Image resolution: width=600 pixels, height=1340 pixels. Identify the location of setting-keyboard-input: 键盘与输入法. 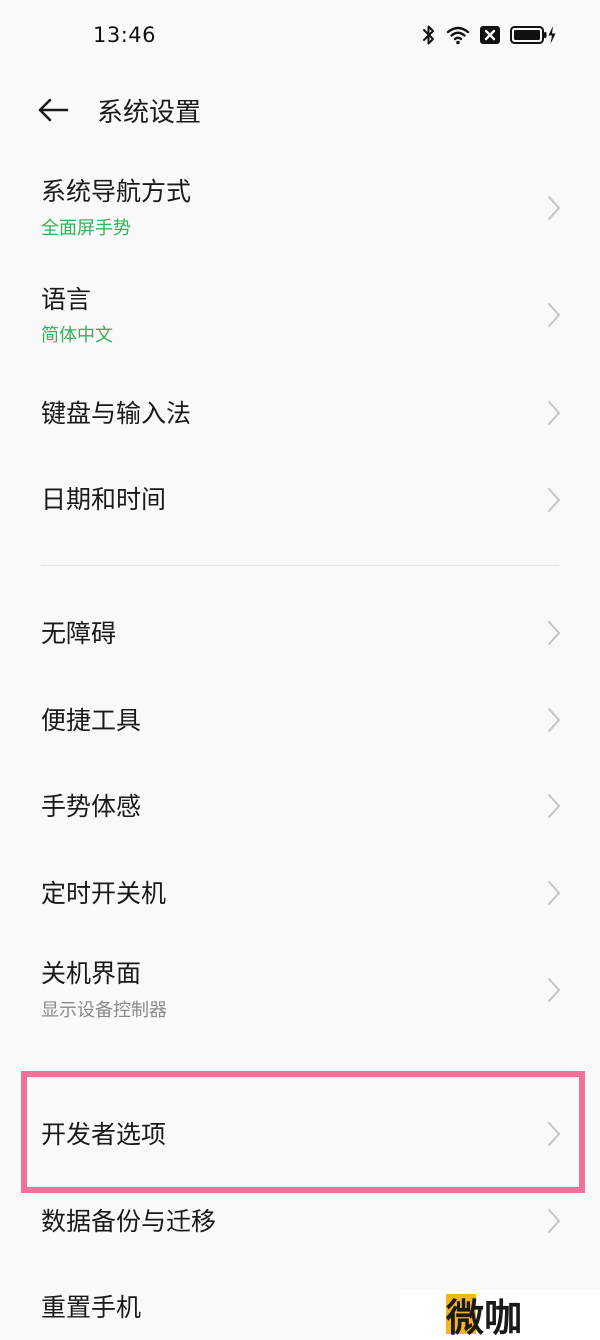
(300, 414).